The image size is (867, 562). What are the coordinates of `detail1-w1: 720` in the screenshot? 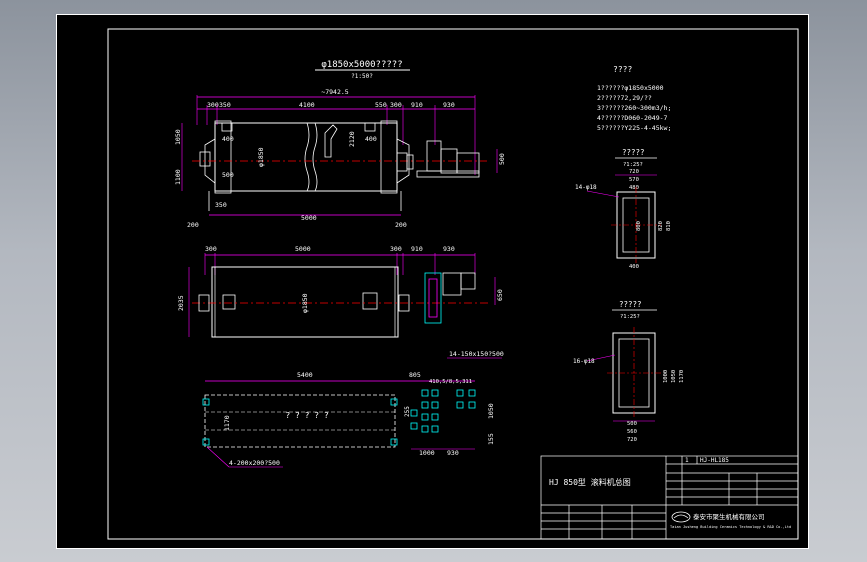 It's located at (634, 172).